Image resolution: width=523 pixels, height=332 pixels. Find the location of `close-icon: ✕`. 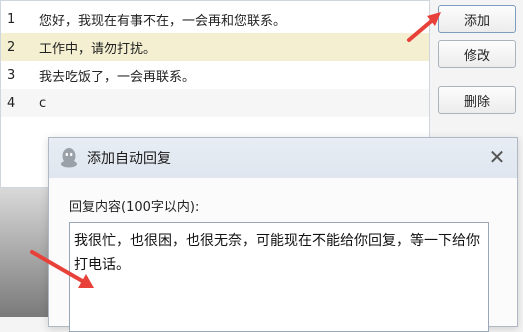

close-icon: ✕ is located at coordinates (497, 157).